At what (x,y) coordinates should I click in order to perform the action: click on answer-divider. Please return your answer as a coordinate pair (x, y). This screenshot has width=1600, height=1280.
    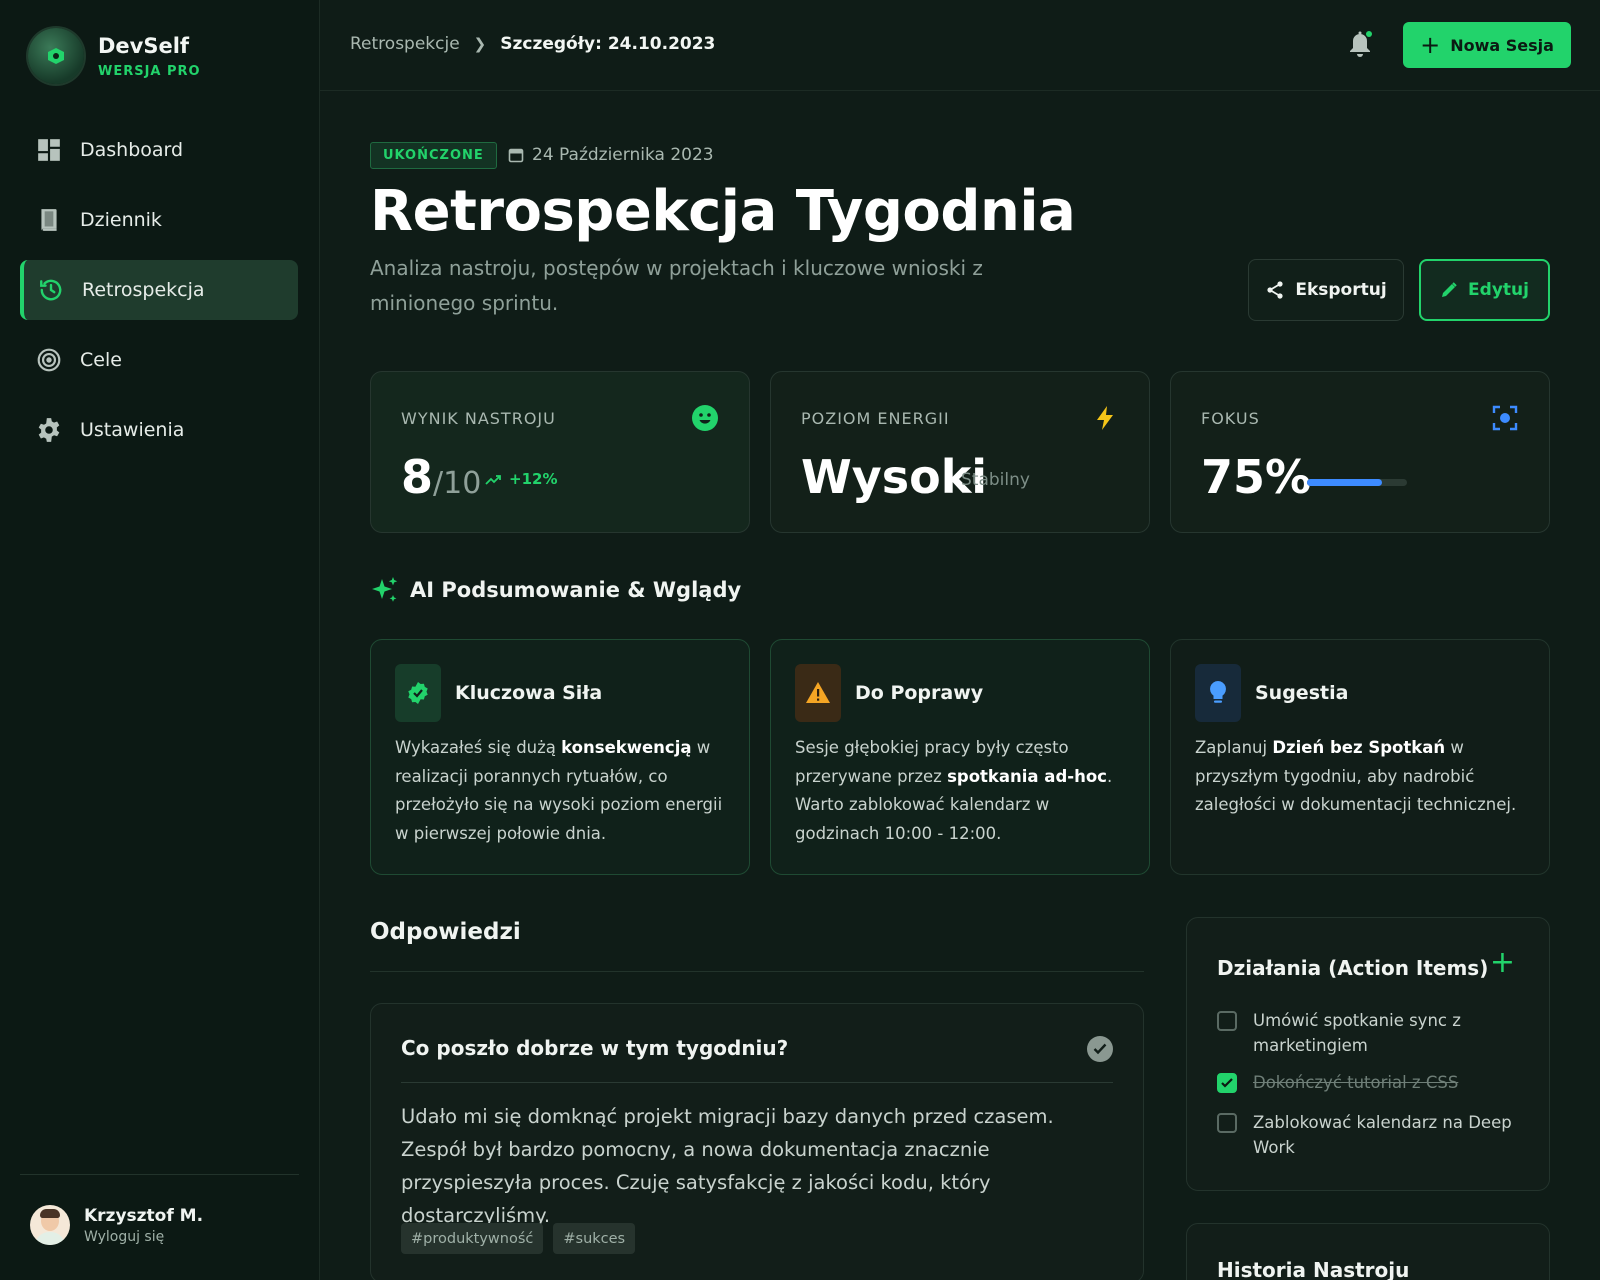
    Looking at the image, I should click on (757, 1082).